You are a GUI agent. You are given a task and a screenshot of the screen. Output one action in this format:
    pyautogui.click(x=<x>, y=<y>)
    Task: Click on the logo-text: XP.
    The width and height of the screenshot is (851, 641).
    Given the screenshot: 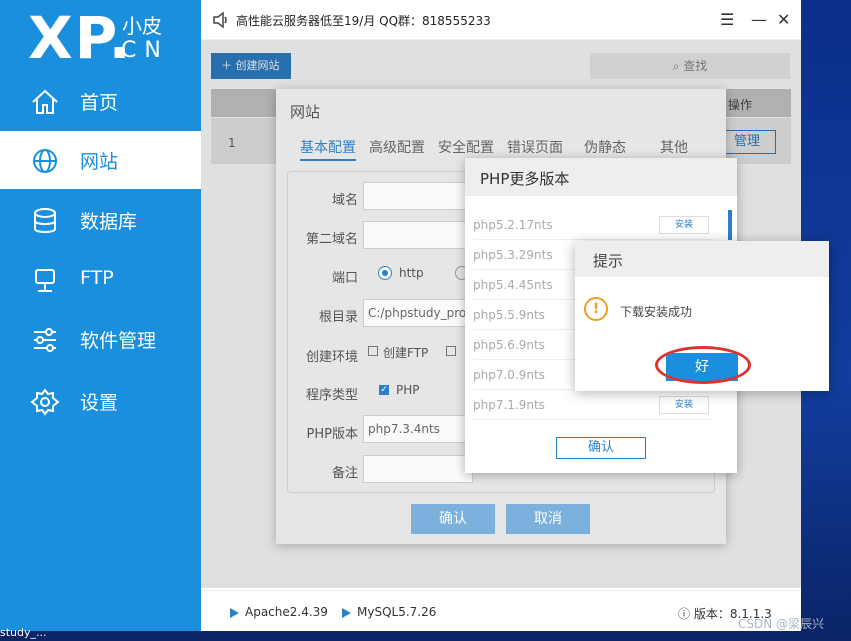 What is the action you would take?
    pyautogui.click(x=80, y=38)
    